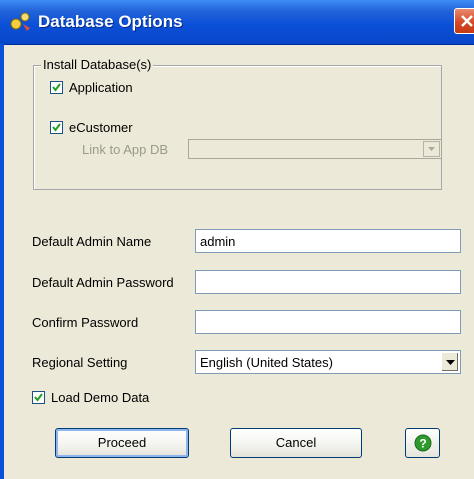  Describe the element at coordinates (97, 64) in the screenshot. I see `install-databases-label: Install Database(s)` at that location.